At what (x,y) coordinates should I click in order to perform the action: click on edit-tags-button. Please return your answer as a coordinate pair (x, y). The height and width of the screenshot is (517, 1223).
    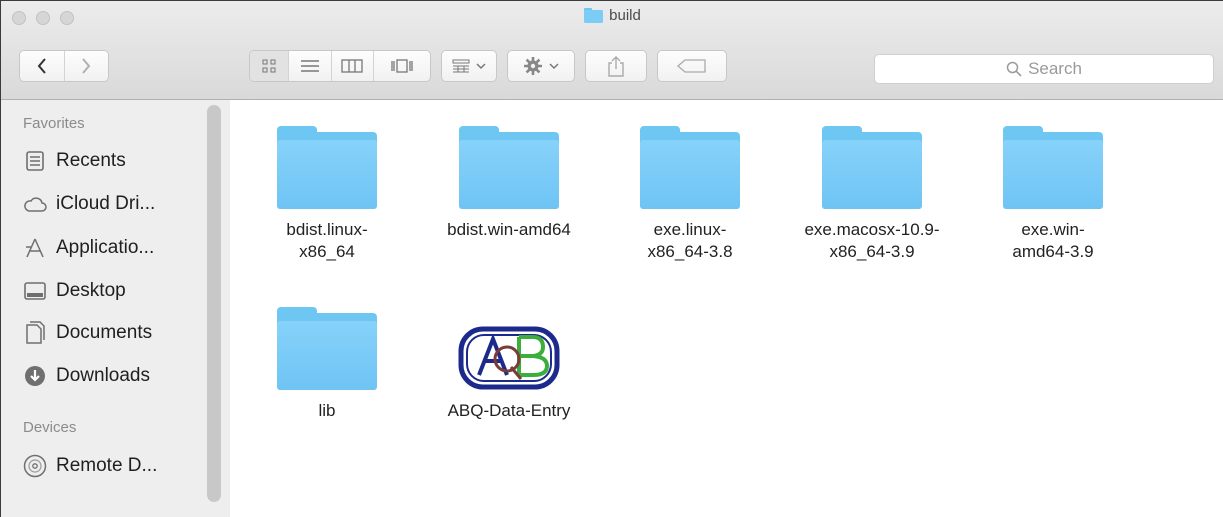
    Looking at the image, I should click on (692, 66).